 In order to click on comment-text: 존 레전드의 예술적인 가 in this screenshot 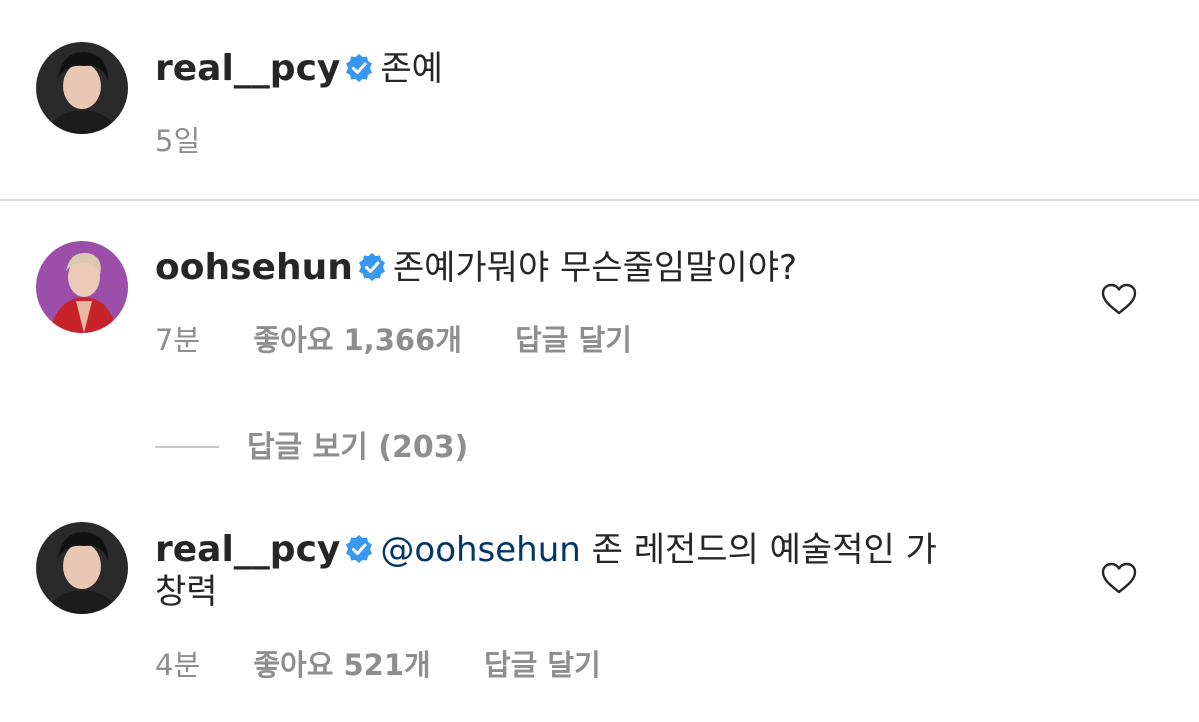, I will do `click(758, 550)`.